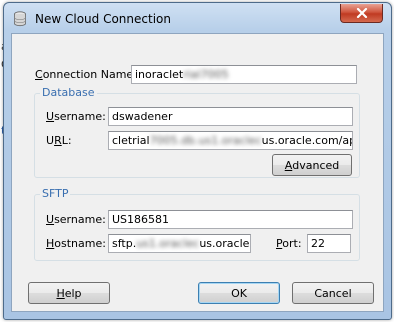 The height and width of the screenshot is (322, 394). What do you see at coordinates (76, 219) in the screenshot?
I see `sftp-username-label: Username:` at bounding box center [76, 219].